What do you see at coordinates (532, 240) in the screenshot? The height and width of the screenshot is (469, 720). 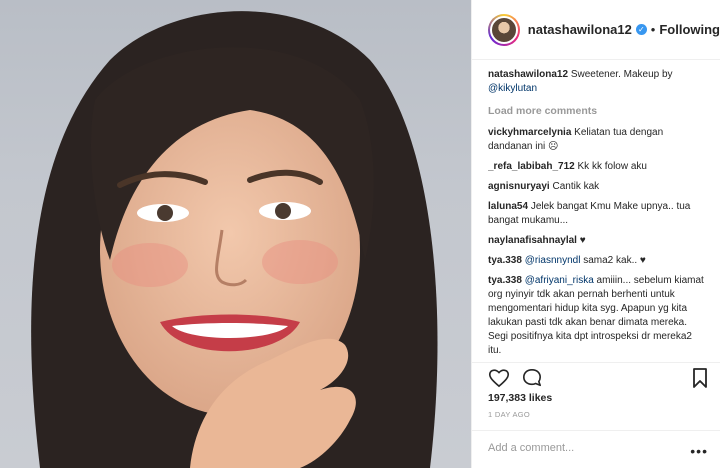 I see `comment-username: naylanafisahnaylal` at bounding box center [532, 240].